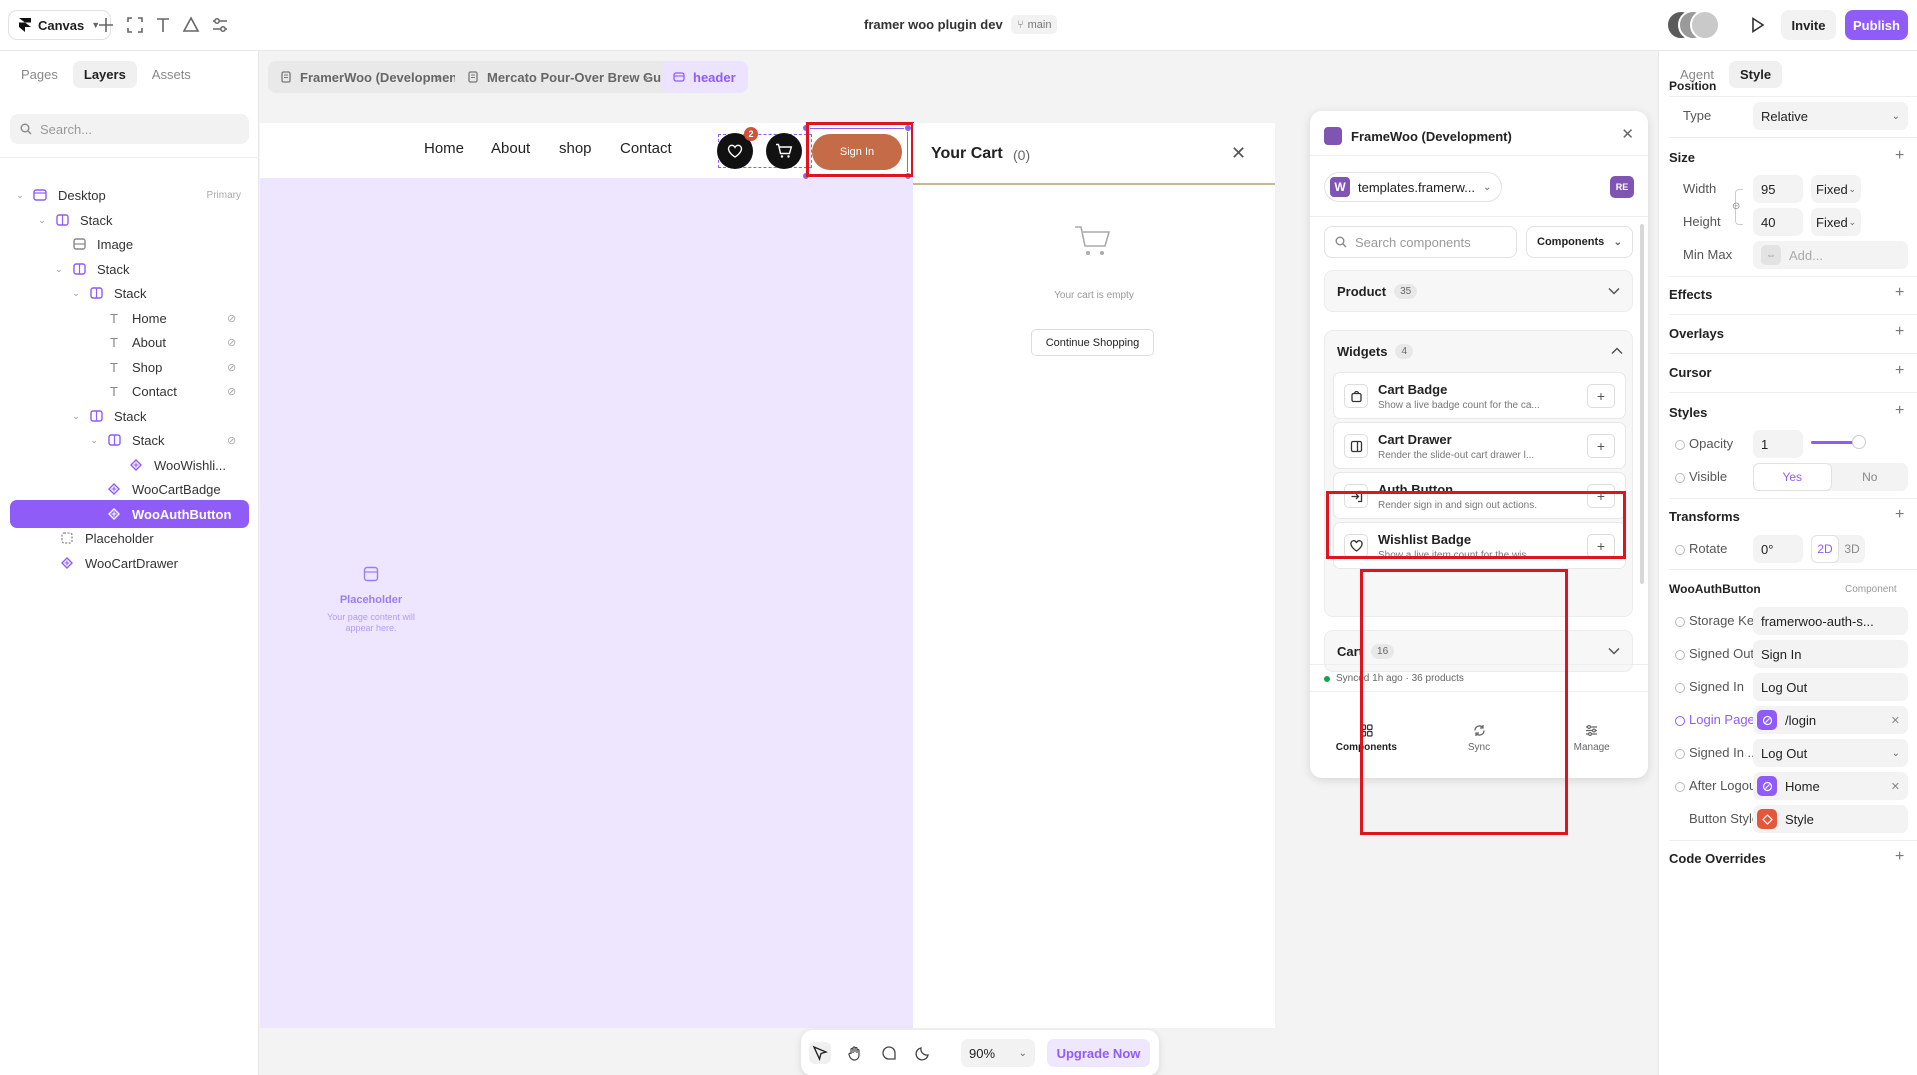 This screenshot has width=1917, height=1075. What do you see at coordinates (129, 342) in the screenshot?
I see `layer-text-about: T About ⊘` at bounding box center [129, 342].